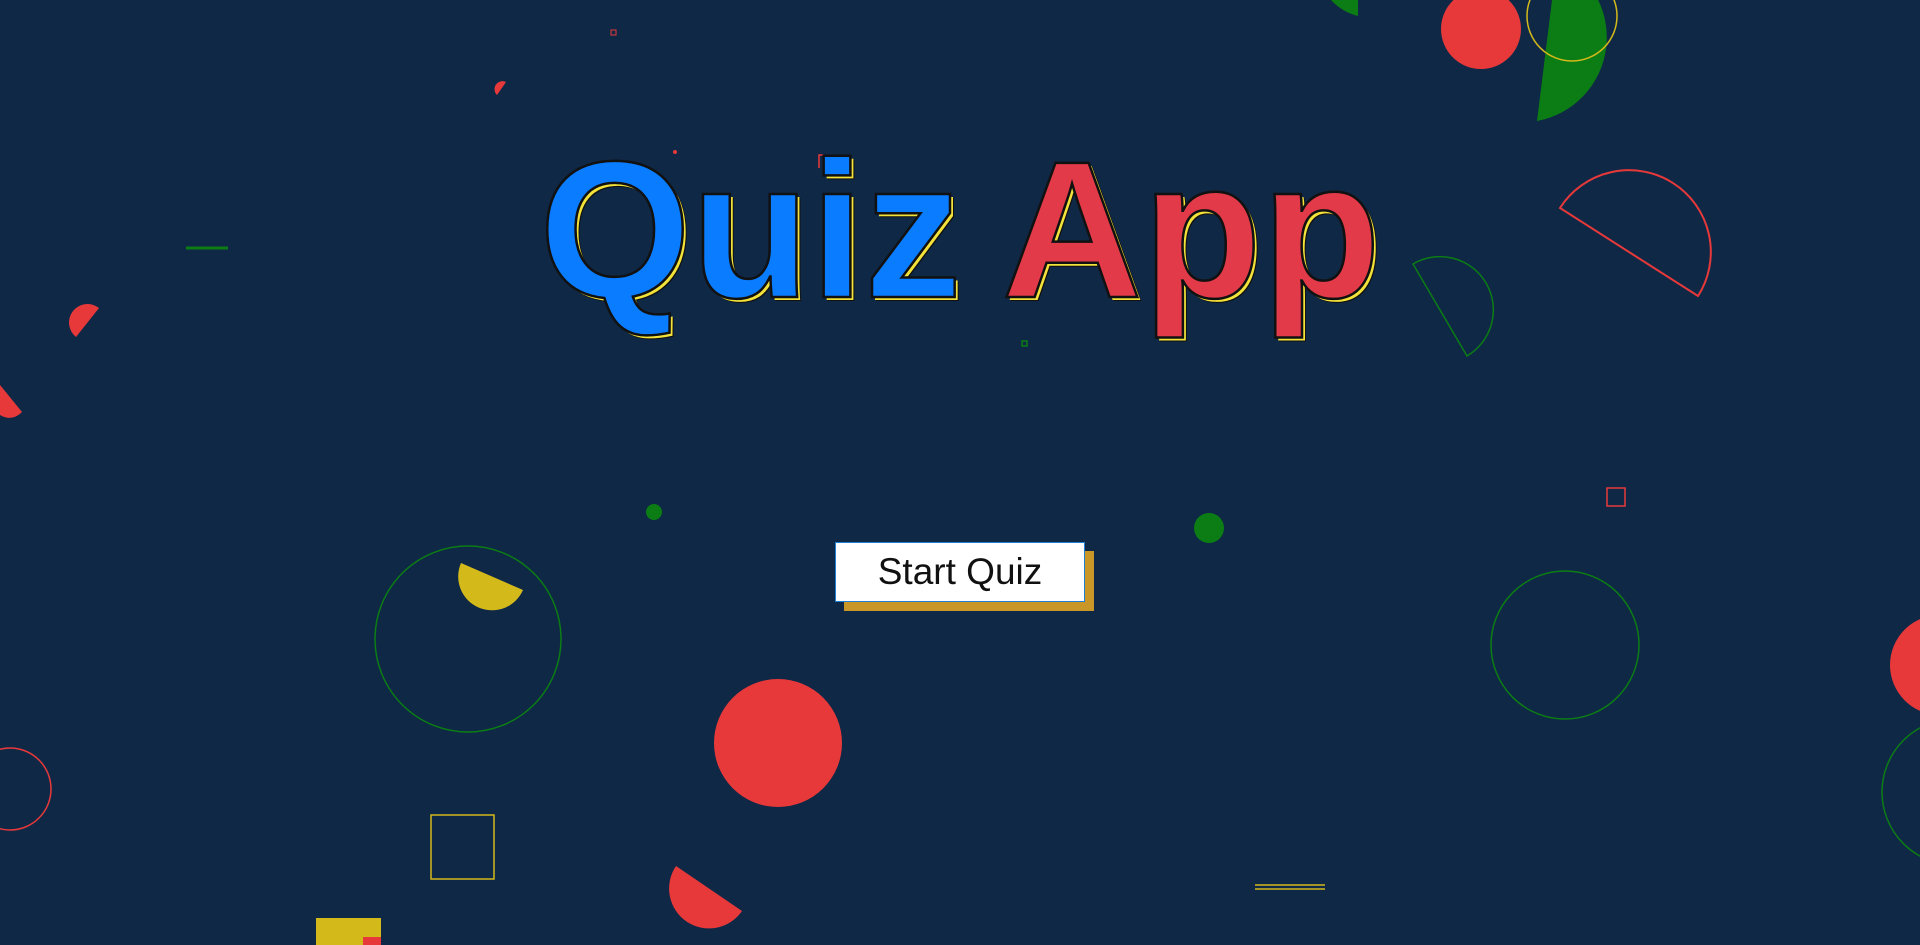 Image resolution: width=1920 pixels, height=945 pixels. What do you see at coordinates (1344, 8) in the screenshot?
I see `green-wedge-top` at bounding box center [1344, 8].